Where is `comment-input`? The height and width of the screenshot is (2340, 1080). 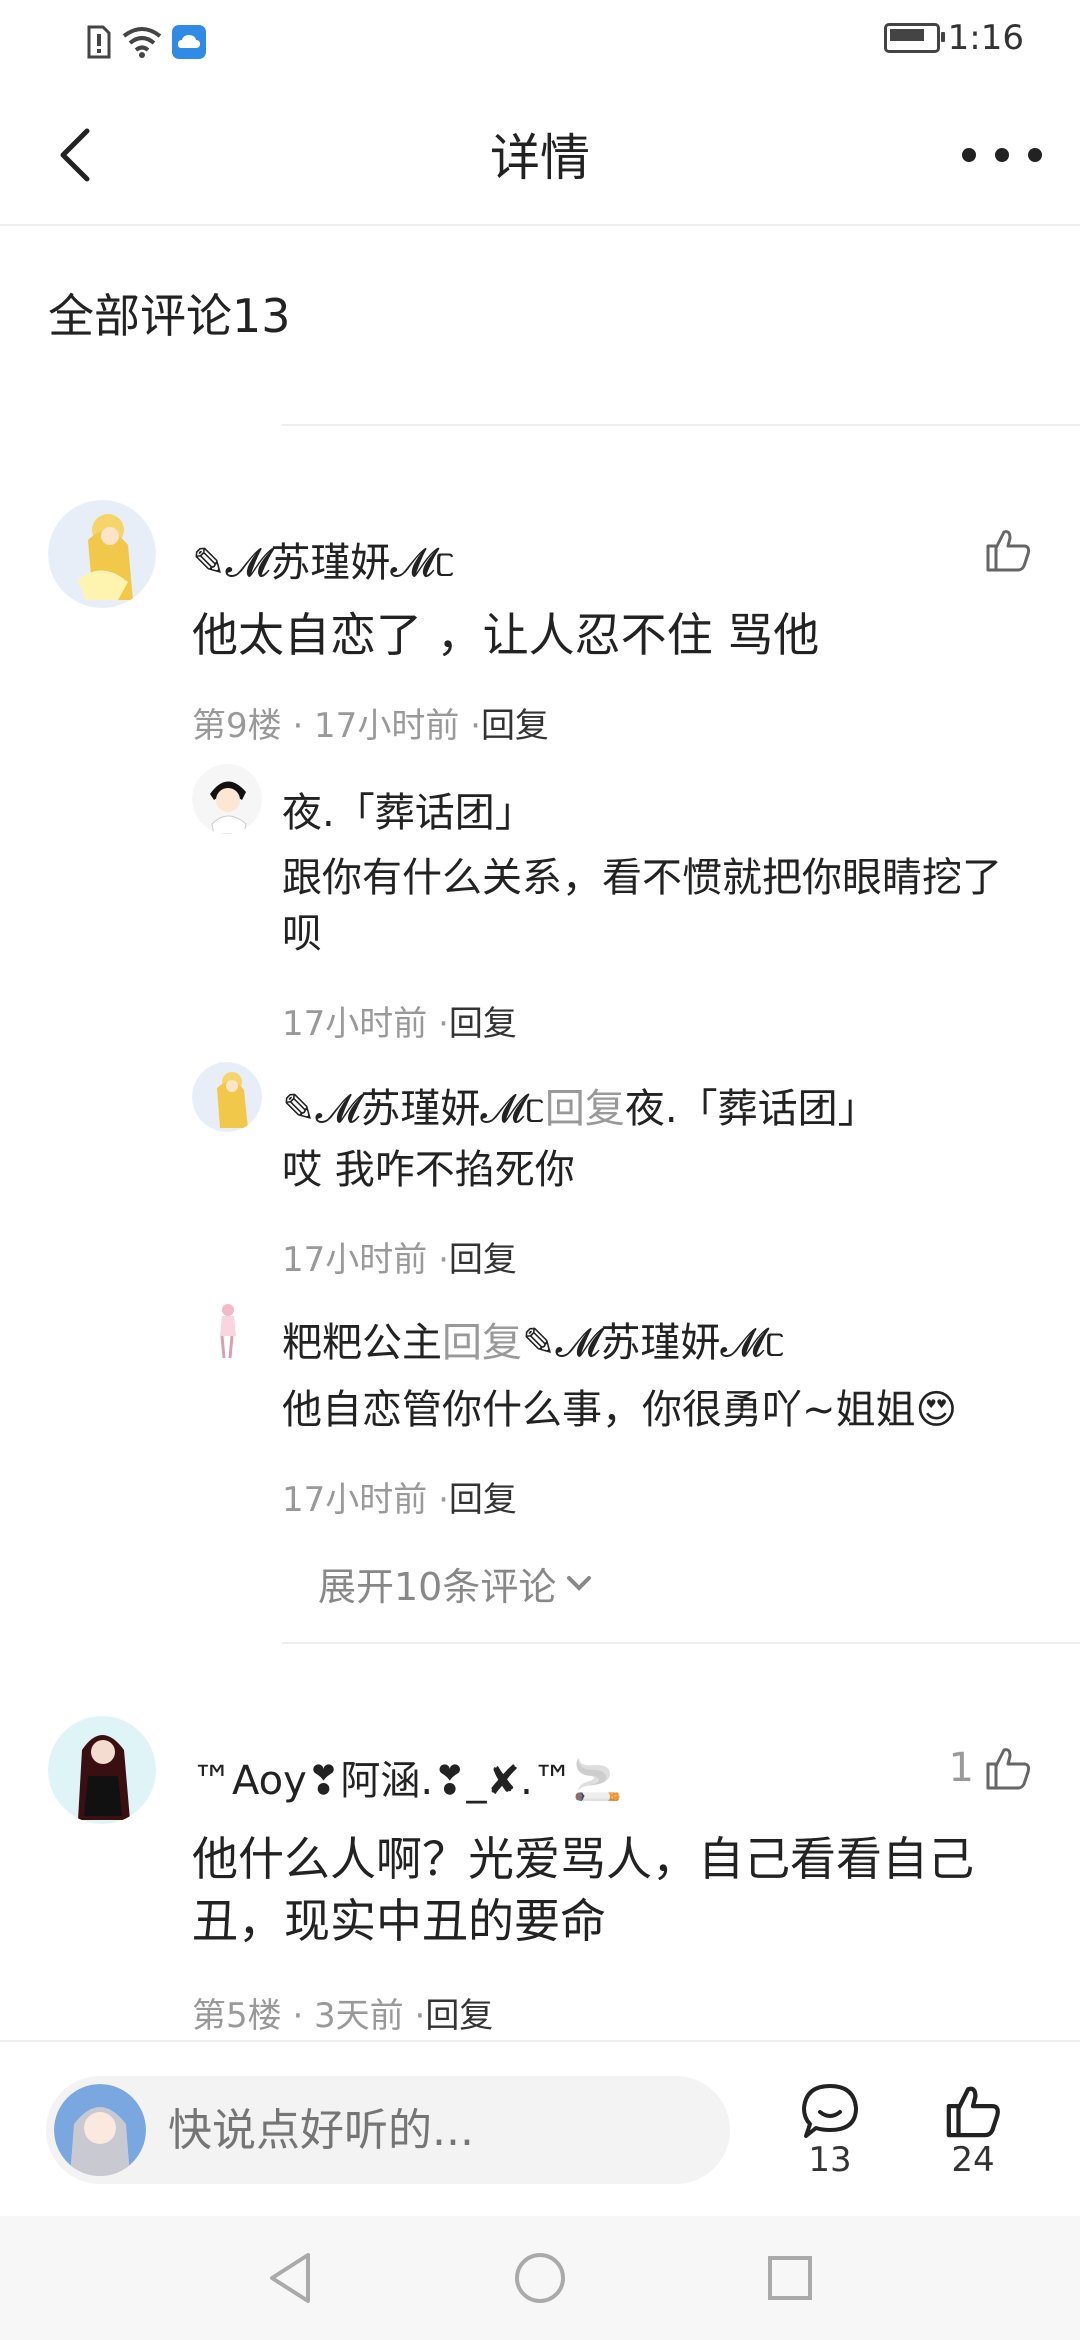
comment-input is located at coordinates (428, 2130).